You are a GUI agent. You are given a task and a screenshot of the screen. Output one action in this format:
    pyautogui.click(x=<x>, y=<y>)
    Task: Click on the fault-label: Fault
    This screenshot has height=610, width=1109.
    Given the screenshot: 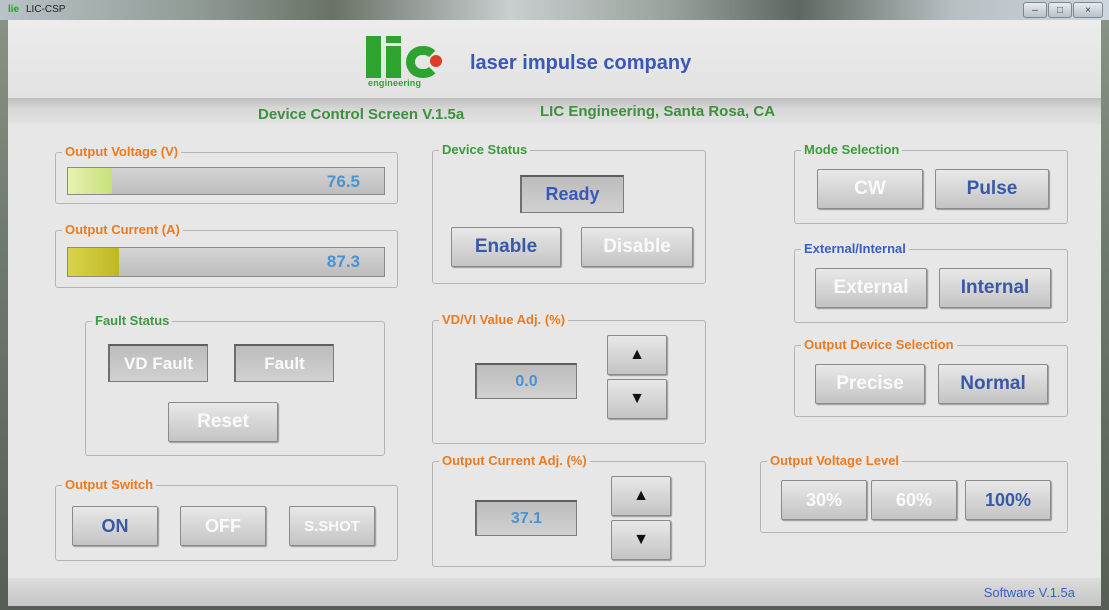 What is the action you would take?
    pyautogui.click(x=284, y=363)
    